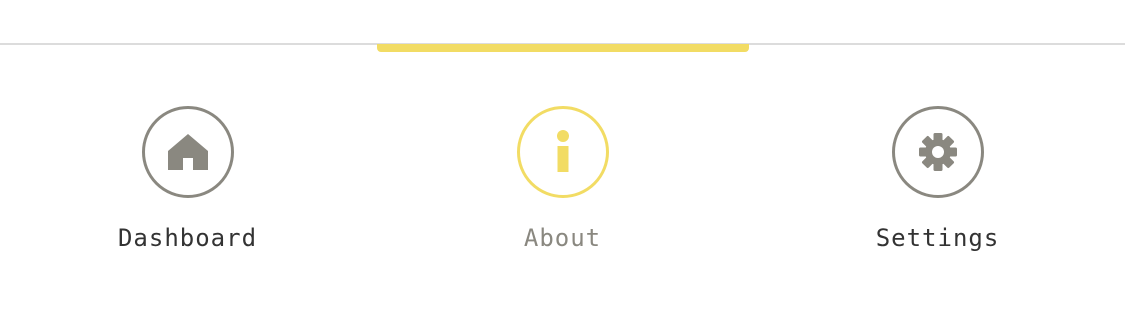 The image size is (1125, 330). I want to click on tab-label-settings: Settings, so click(937, 238).